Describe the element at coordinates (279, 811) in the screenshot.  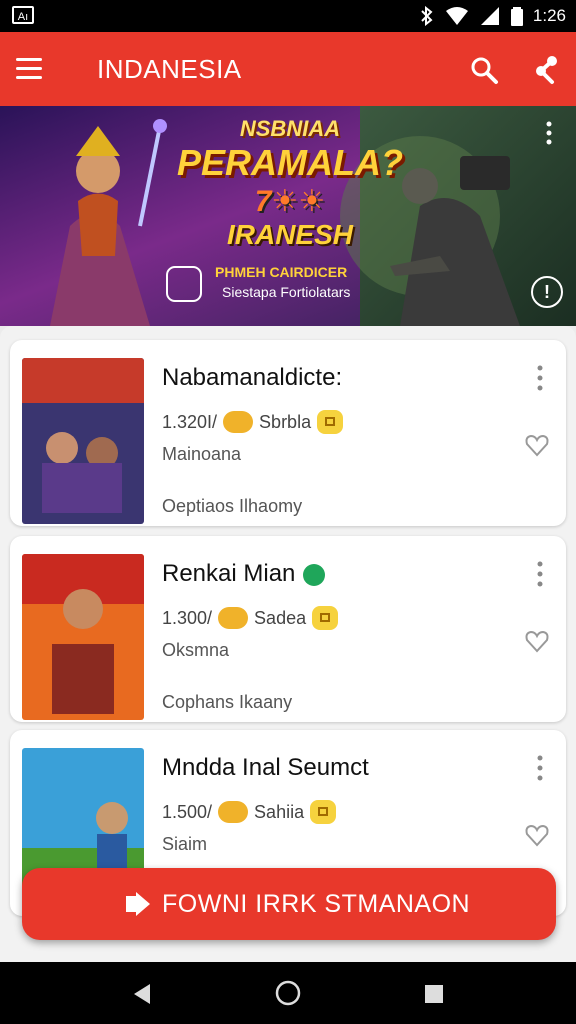
I see `game-tag: Sahiia` at that location.